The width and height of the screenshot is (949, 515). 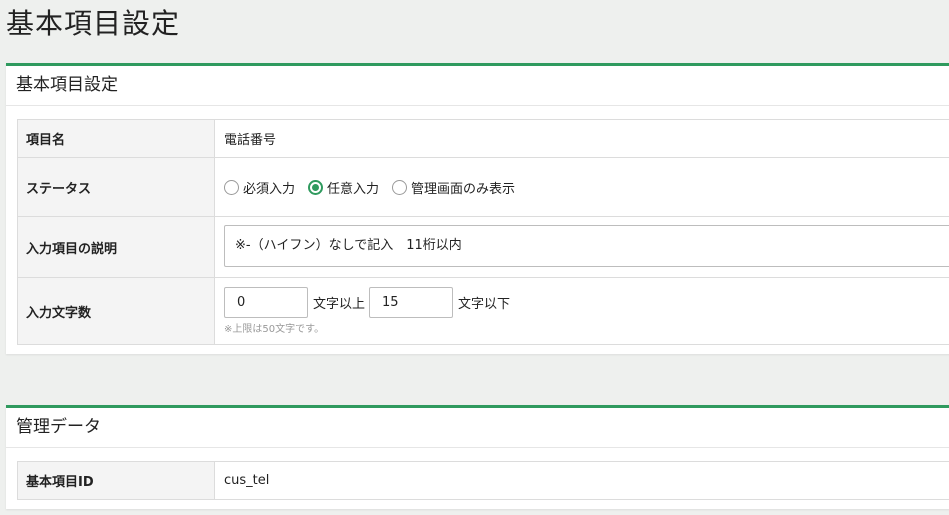 What do you see at coordinates (116, 138) in the screenshot?
I see `item-name-label: 項目名` at bounding box center [116, 138].